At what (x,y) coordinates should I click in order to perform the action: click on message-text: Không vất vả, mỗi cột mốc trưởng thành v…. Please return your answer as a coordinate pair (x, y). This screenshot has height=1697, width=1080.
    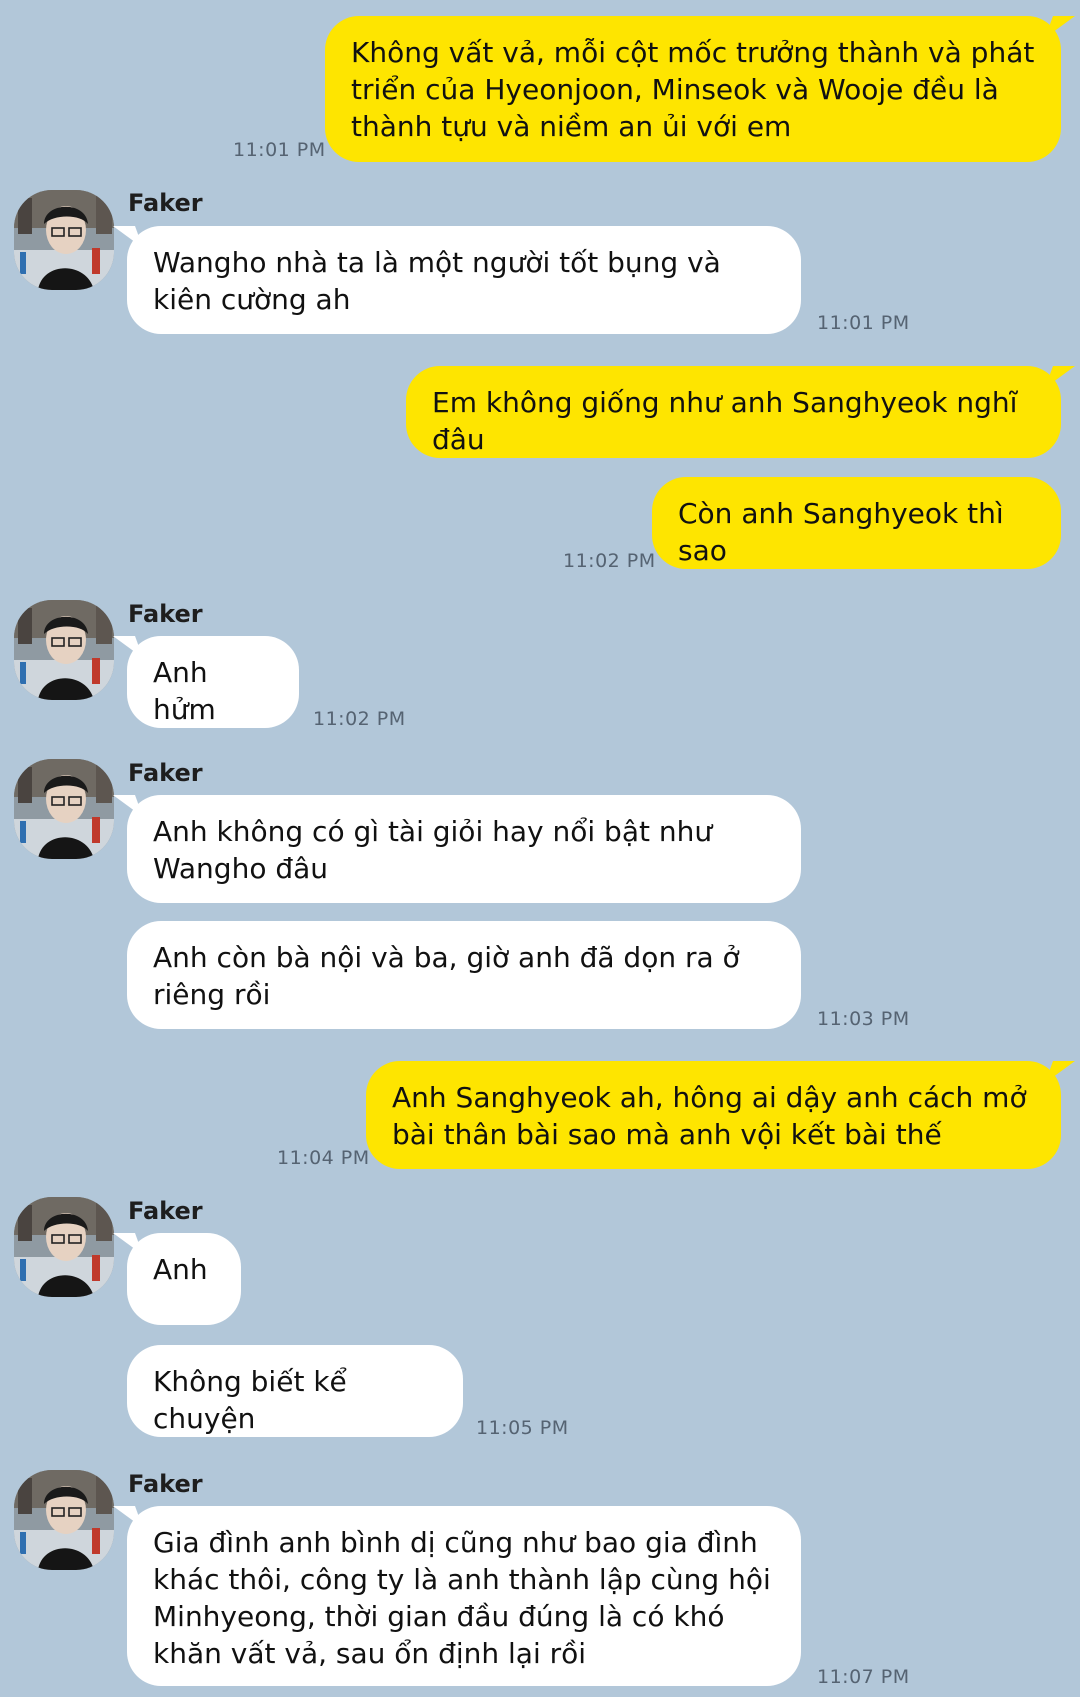
    Looking at the image, I should click on (693, 89).